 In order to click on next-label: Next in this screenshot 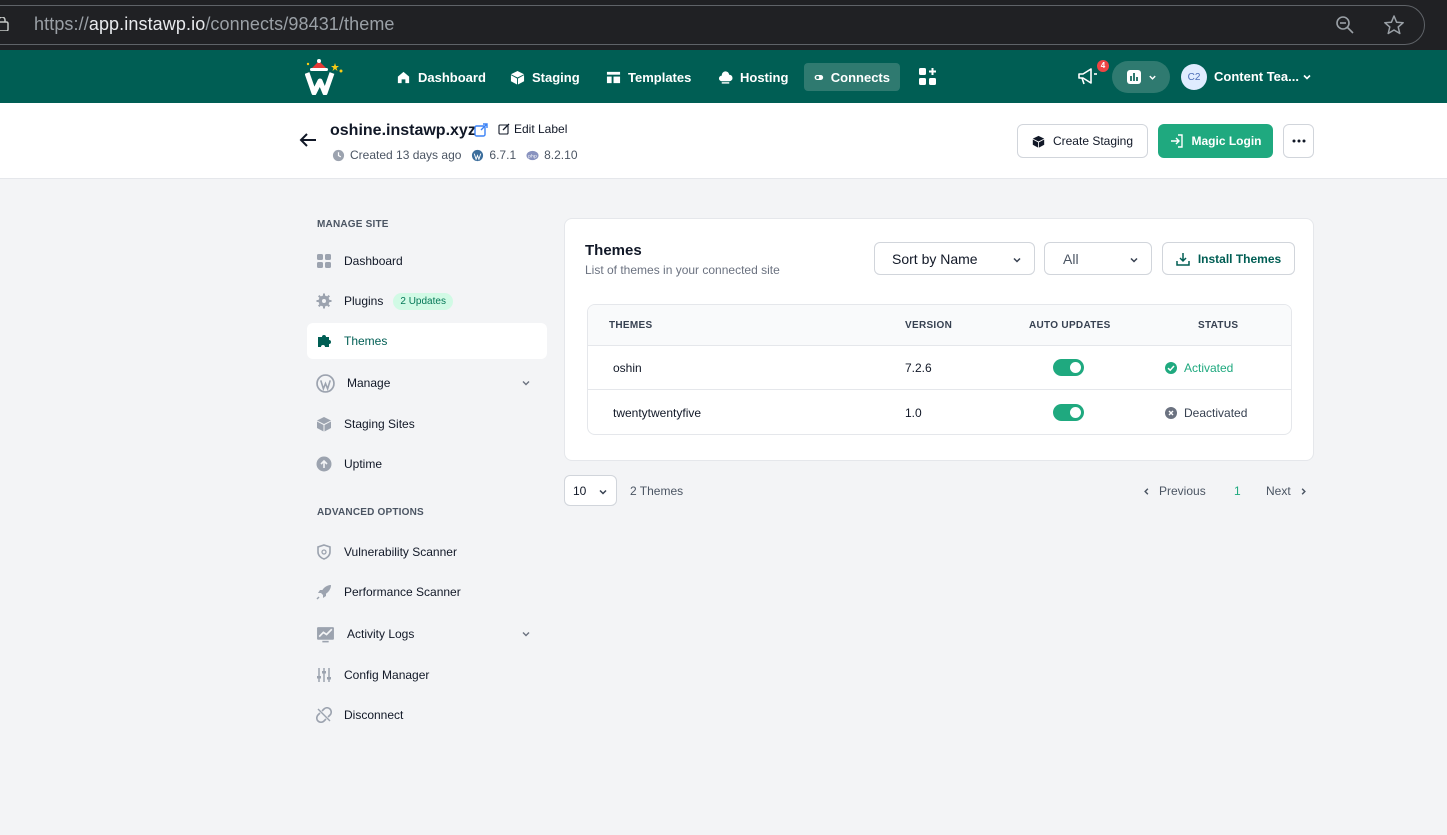, I will do `click(1278, 491)`.